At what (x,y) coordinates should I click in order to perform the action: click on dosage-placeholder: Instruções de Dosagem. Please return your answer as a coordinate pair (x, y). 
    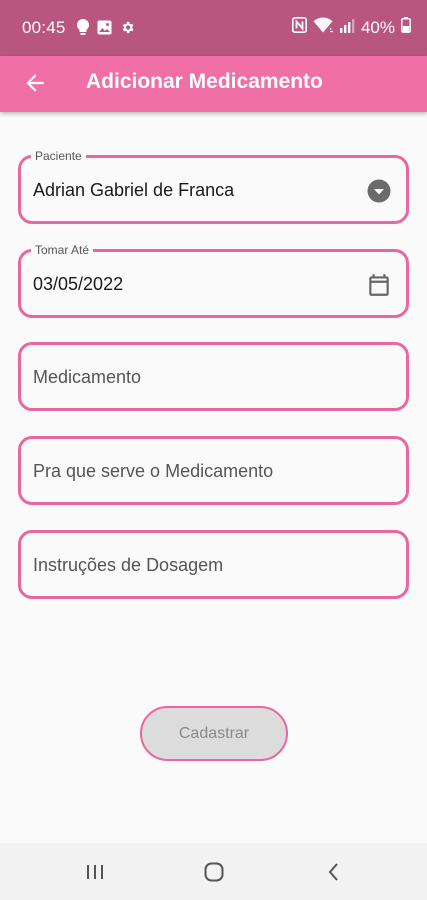
    Looking at the image, I should click on (128, 565).